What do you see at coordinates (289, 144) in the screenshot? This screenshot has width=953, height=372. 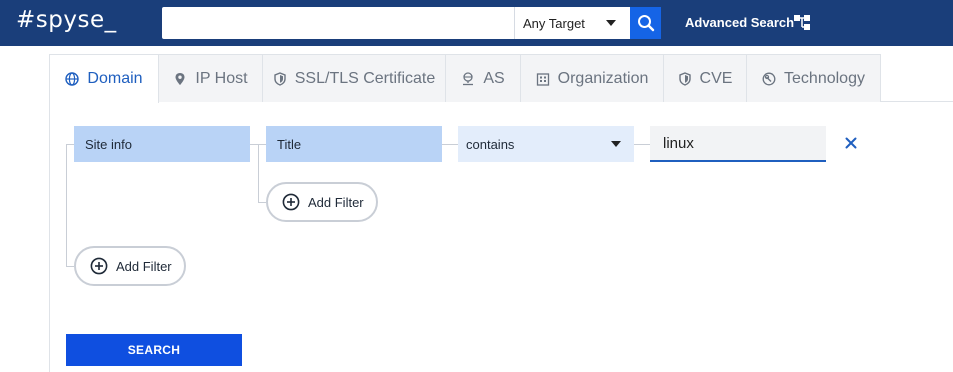 I see `filter-field-label: Title` at bounding box center [289, 144].